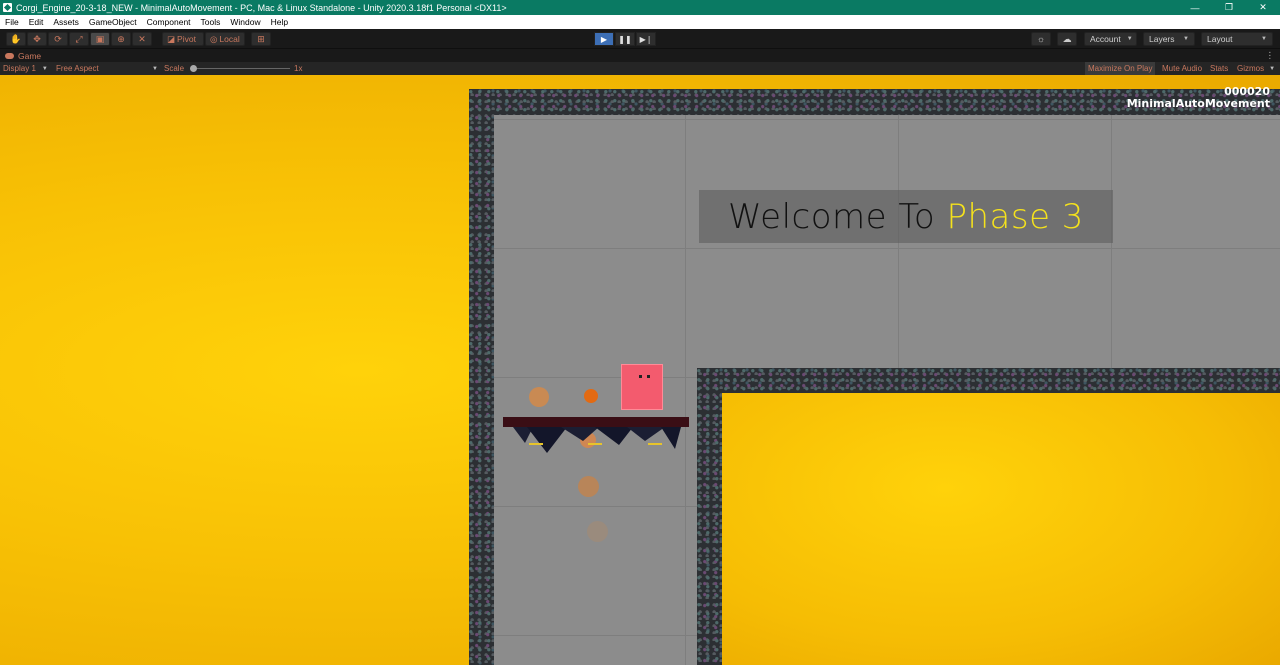 This screenshot has width=1280, height=665. I want to click on scale-tool-button: ⤢, so click(79, 39).